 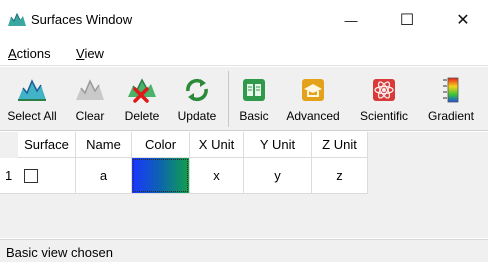 I want to click on minimize-icon: —, so click(x=351, y=20).